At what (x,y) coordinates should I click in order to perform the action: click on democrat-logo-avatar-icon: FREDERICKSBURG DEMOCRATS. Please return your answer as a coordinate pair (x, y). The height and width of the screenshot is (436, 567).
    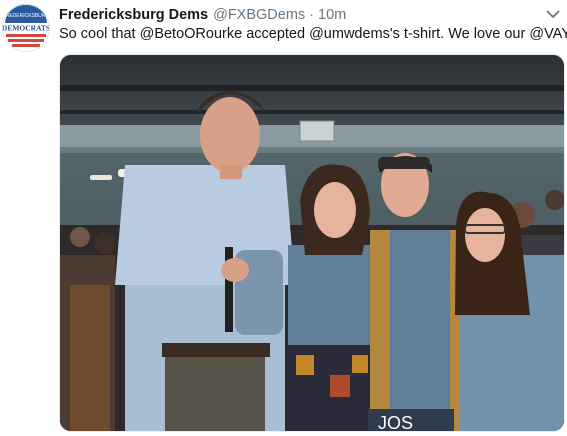
    Looking at the image, I should click on (26, 28).